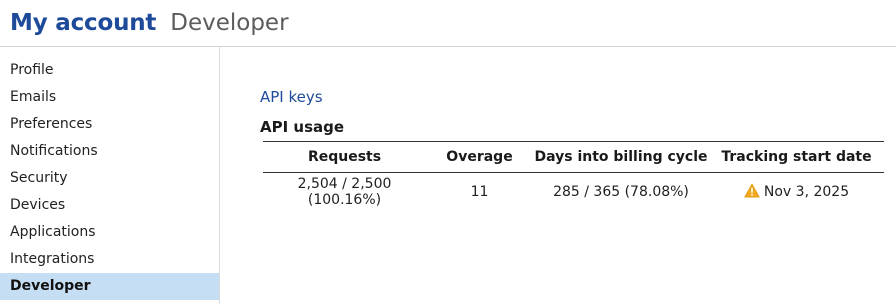  I want to click on header-requests: Requests, so click(344, 157).